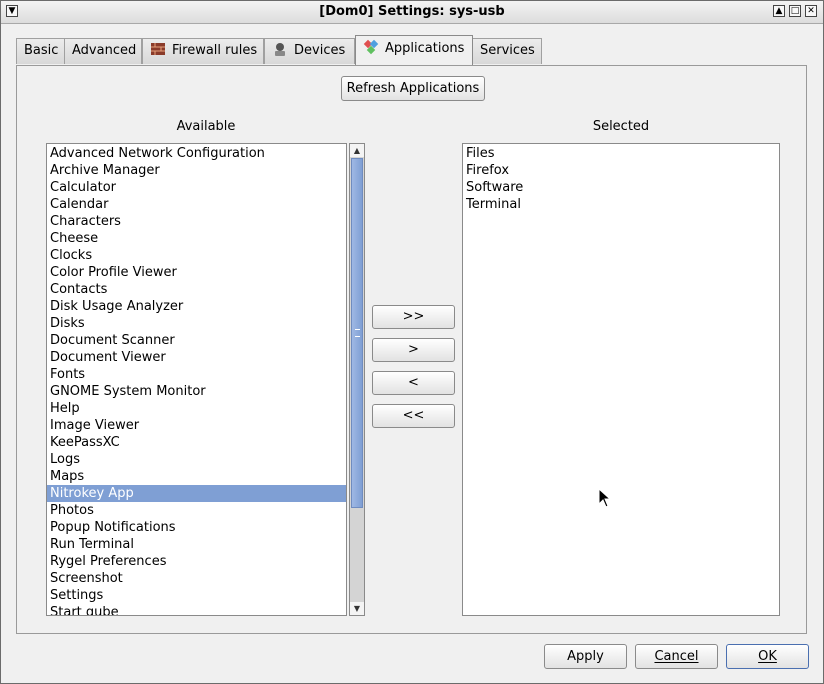 The width and height of the screenshot is (824, 684). I want to click on scroll-up-icon: ▲, so click(357, 150).